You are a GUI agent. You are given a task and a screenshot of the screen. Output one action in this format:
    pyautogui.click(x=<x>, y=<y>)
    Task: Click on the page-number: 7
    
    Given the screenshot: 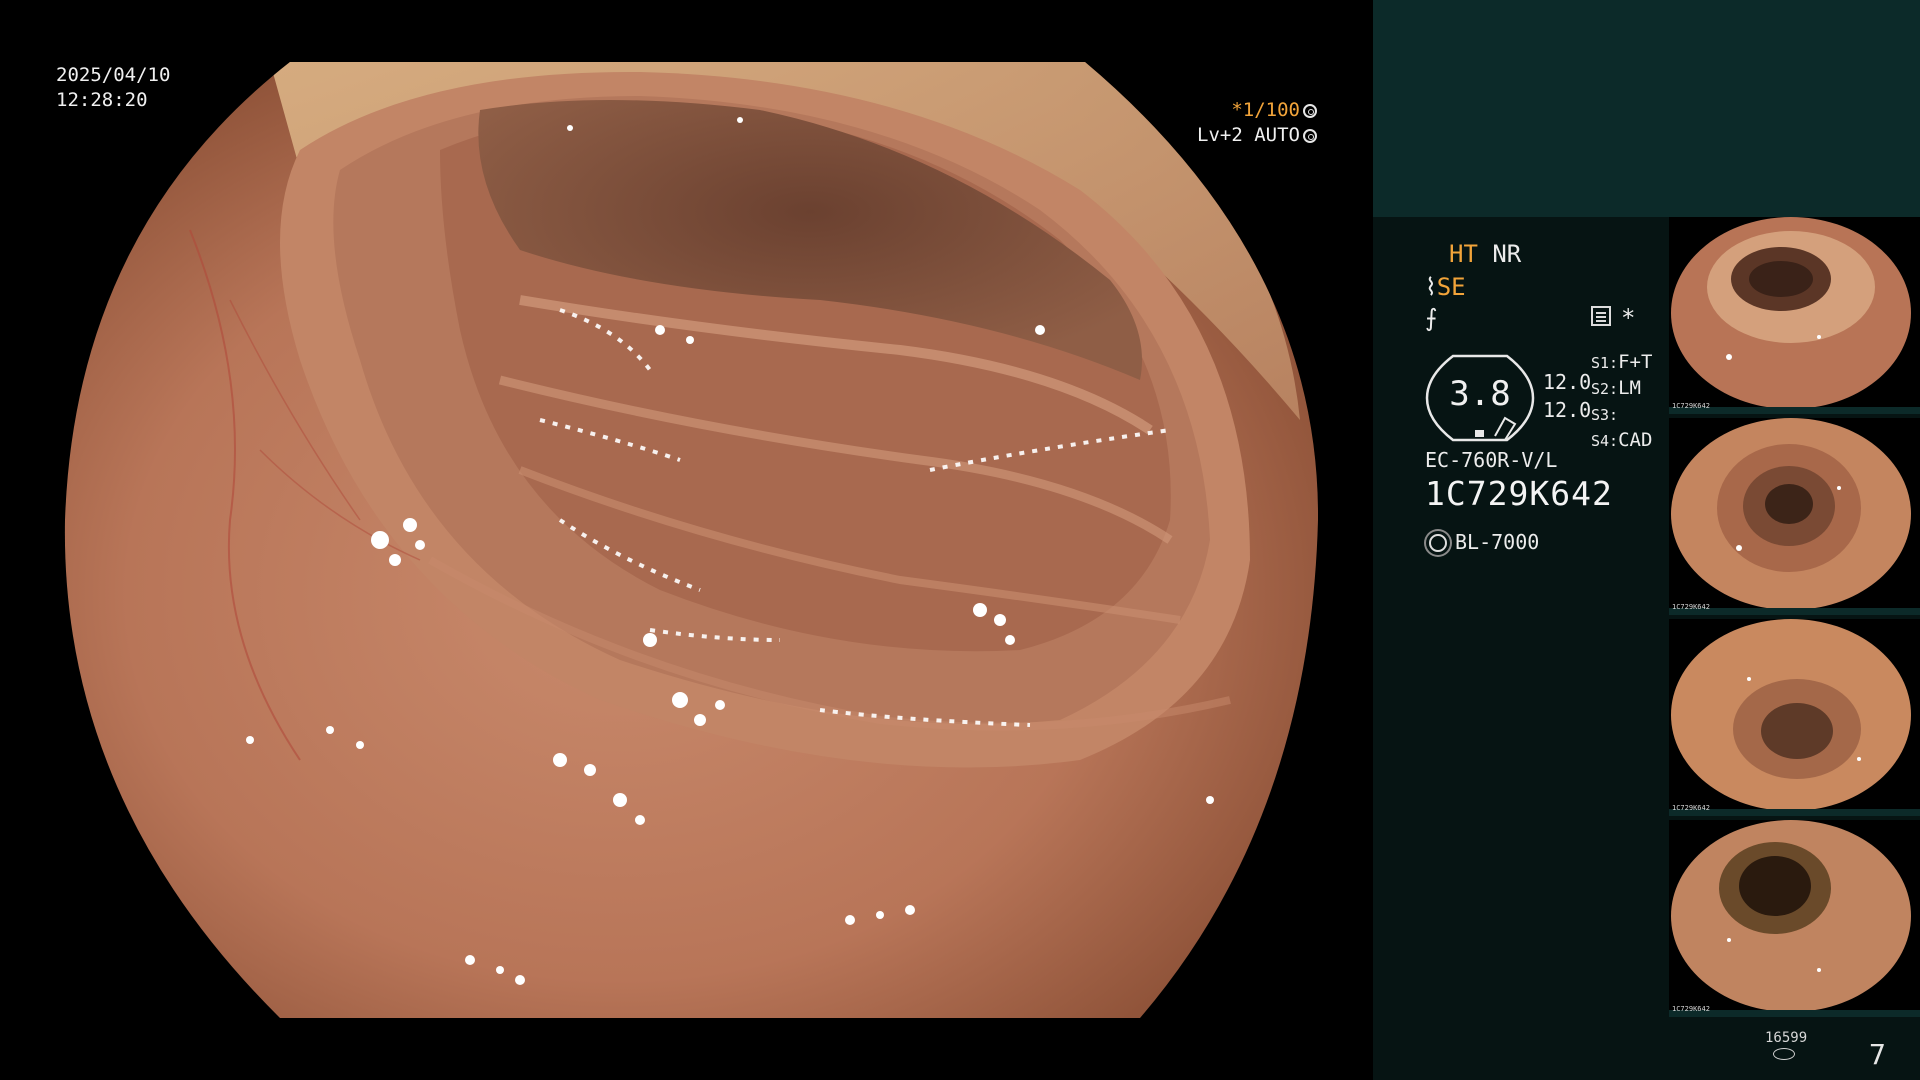 What is the action you would take?
    pyautogui.click(x=1877, y=1054)
    